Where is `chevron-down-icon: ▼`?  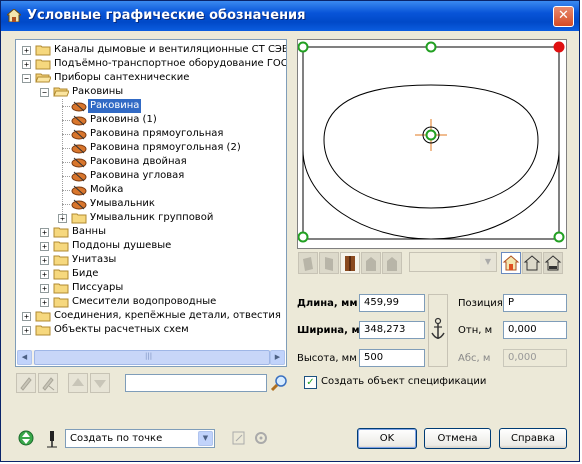 chevron-down-icon: ▼ is located at coordinates (205, 438).